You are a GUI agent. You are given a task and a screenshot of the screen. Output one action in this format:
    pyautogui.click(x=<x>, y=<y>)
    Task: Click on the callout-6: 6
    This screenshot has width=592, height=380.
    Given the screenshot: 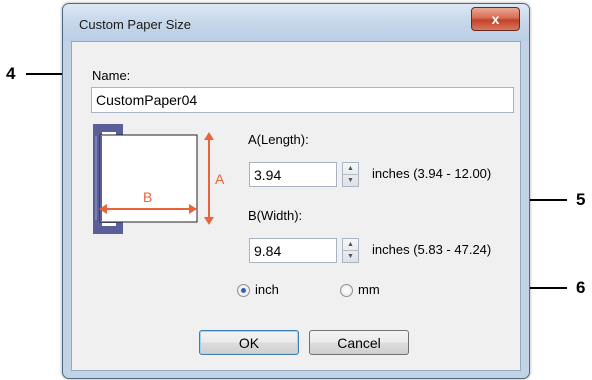 What is the action you would take?
    pyautogui.click(x=581, y=287)
    